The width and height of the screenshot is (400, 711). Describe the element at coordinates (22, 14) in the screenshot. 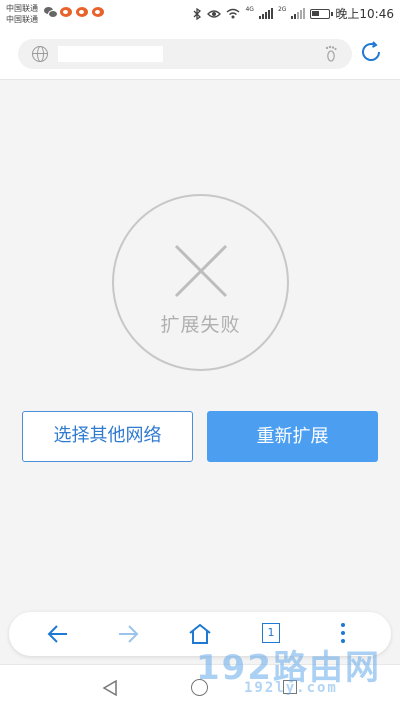

I see `carrier-info: 中国联通 中国联通` at that location.